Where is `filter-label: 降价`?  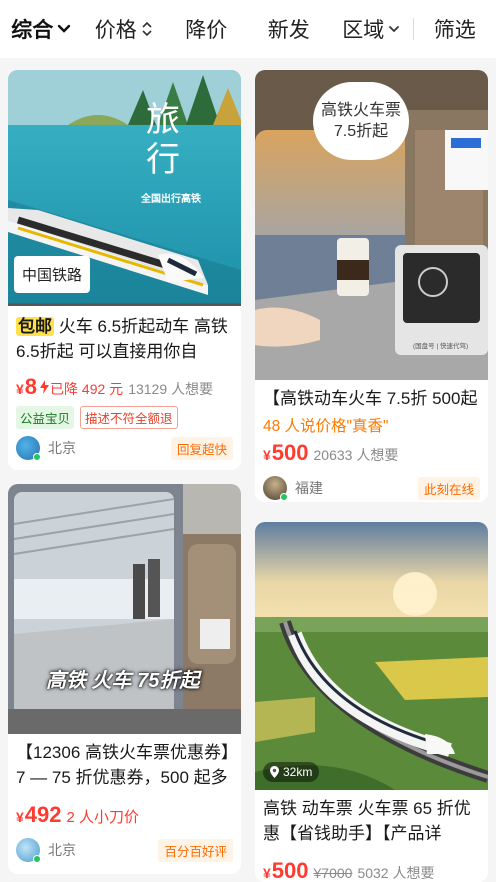 filter-label: 降价 is located at coordinates (206, 30).